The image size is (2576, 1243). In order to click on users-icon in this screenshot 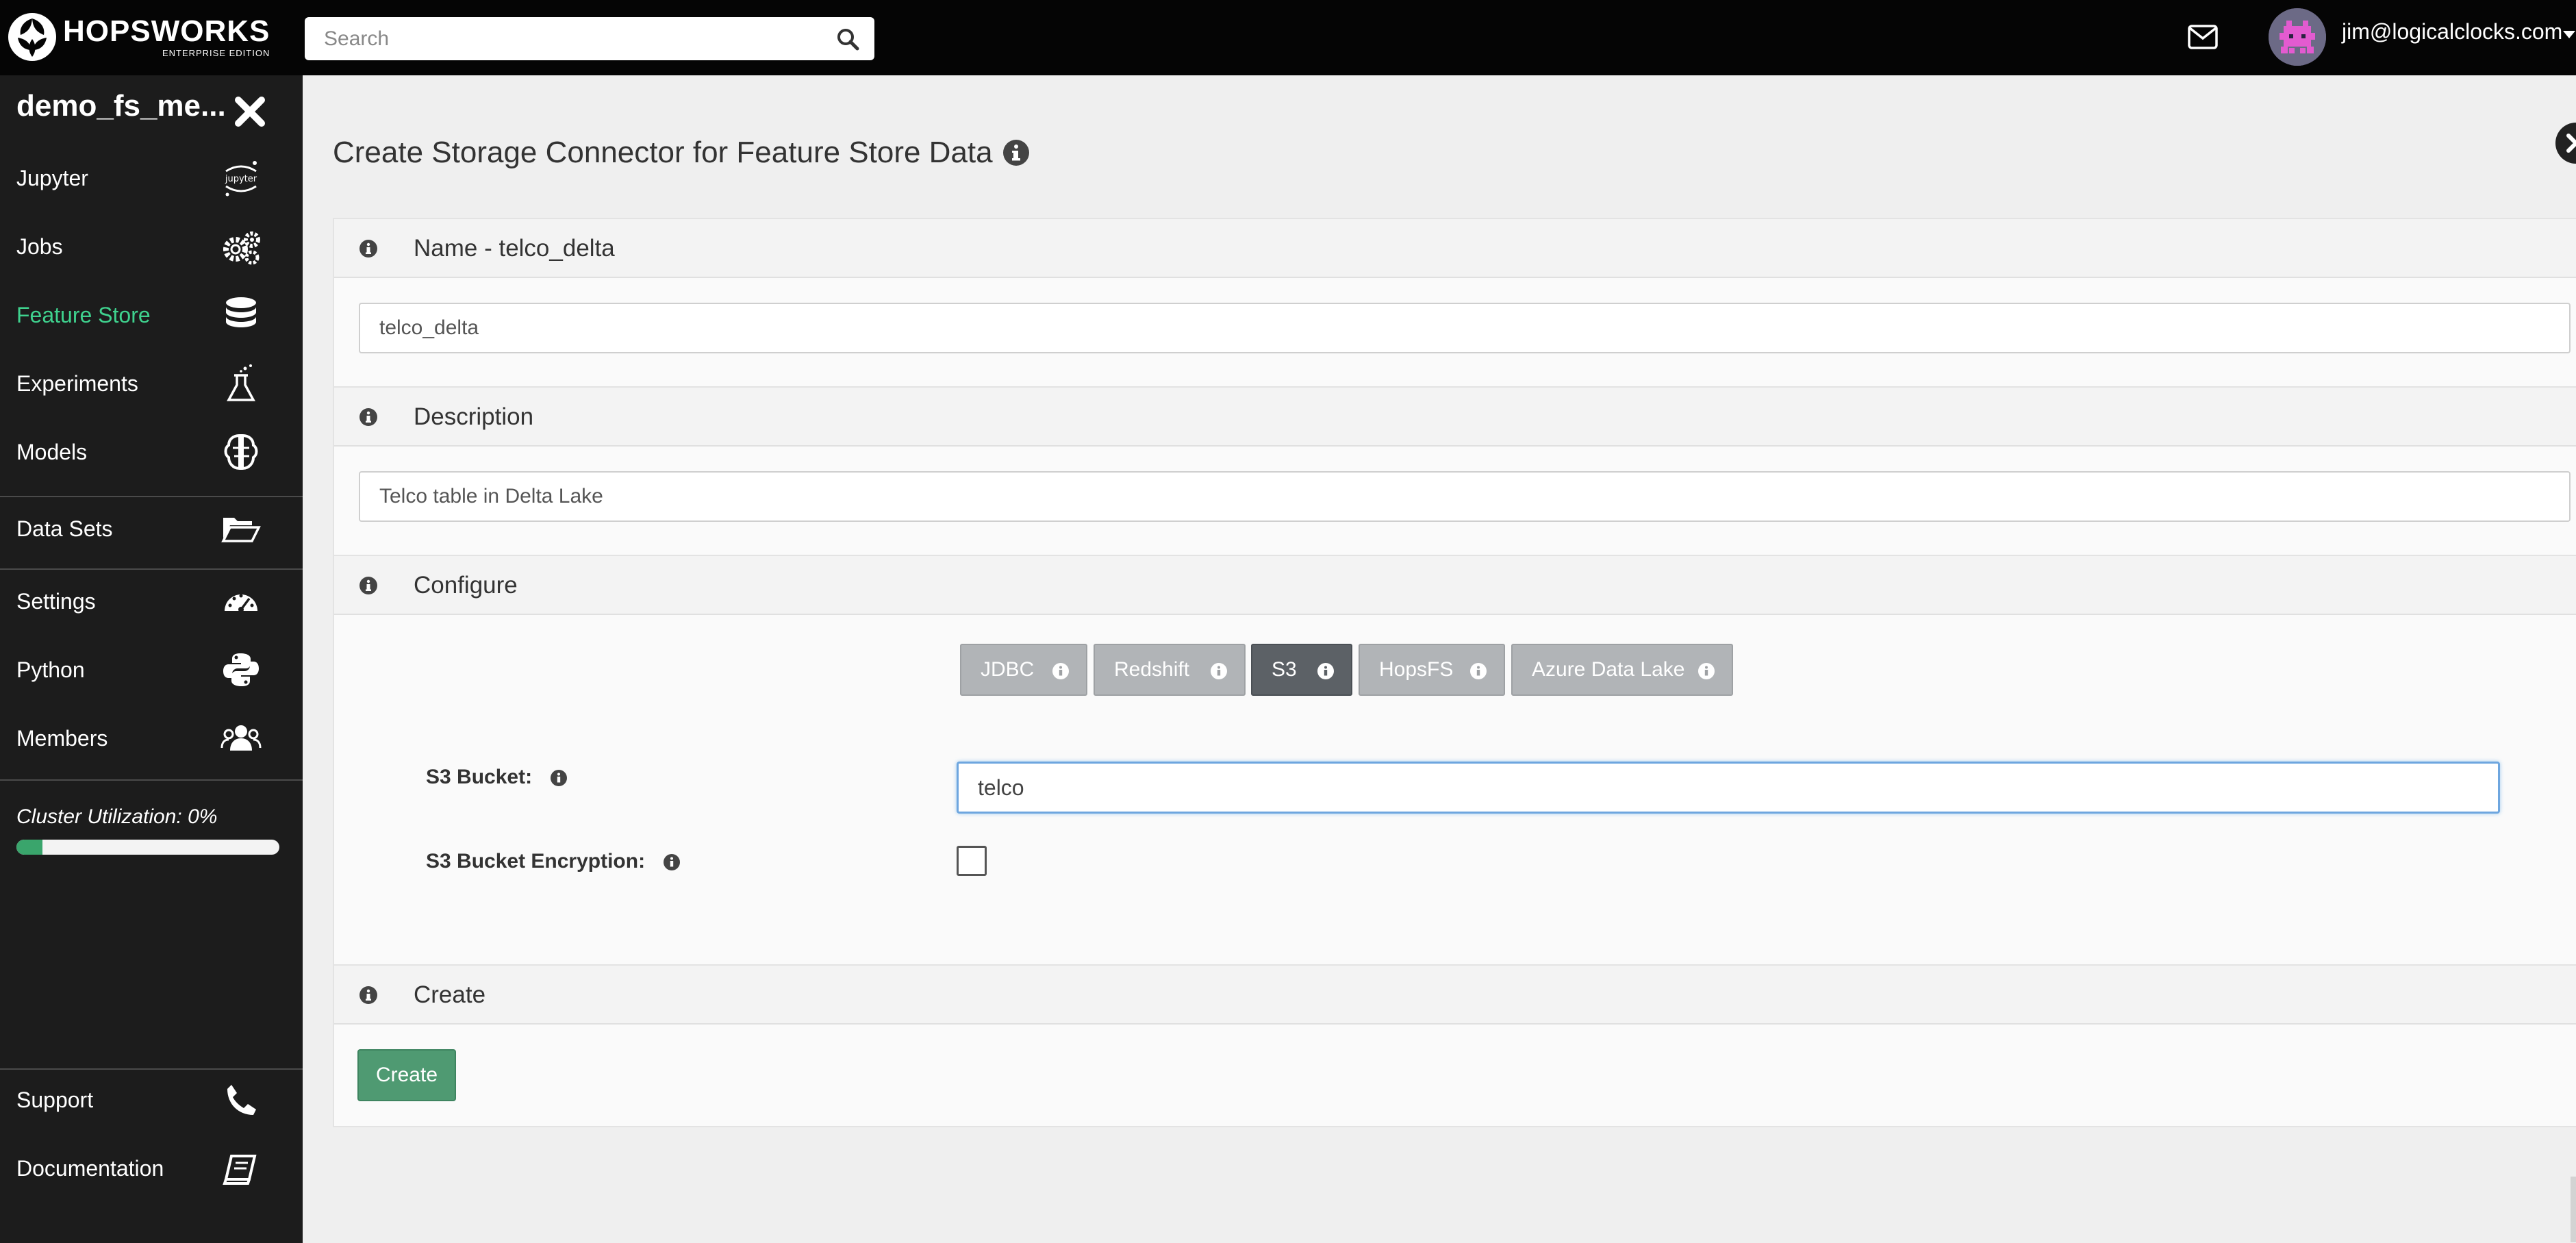, I will do `click(241, 738)`.